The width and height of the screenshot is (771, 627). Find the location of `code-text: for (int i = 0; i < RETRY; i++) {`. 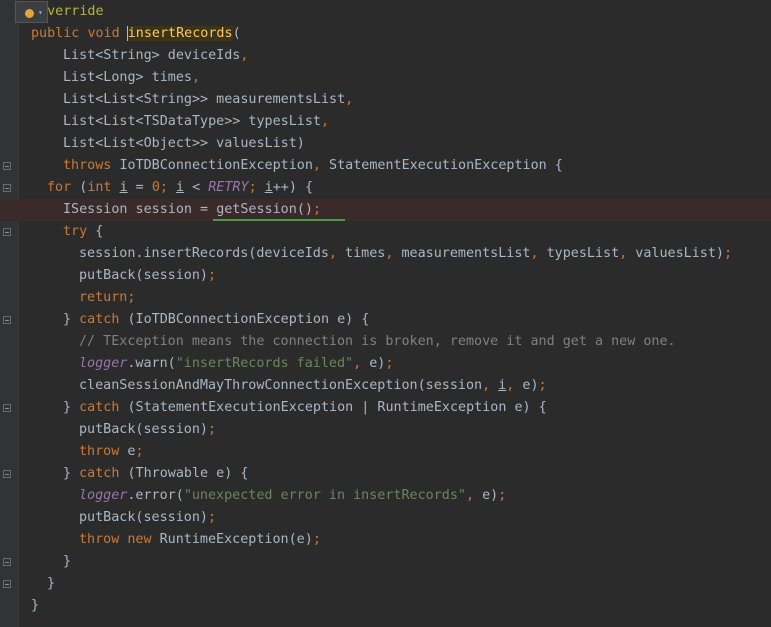

code-text: for (int i = 0; i < RETRY; i++) { is located at coordinates (180, 188).